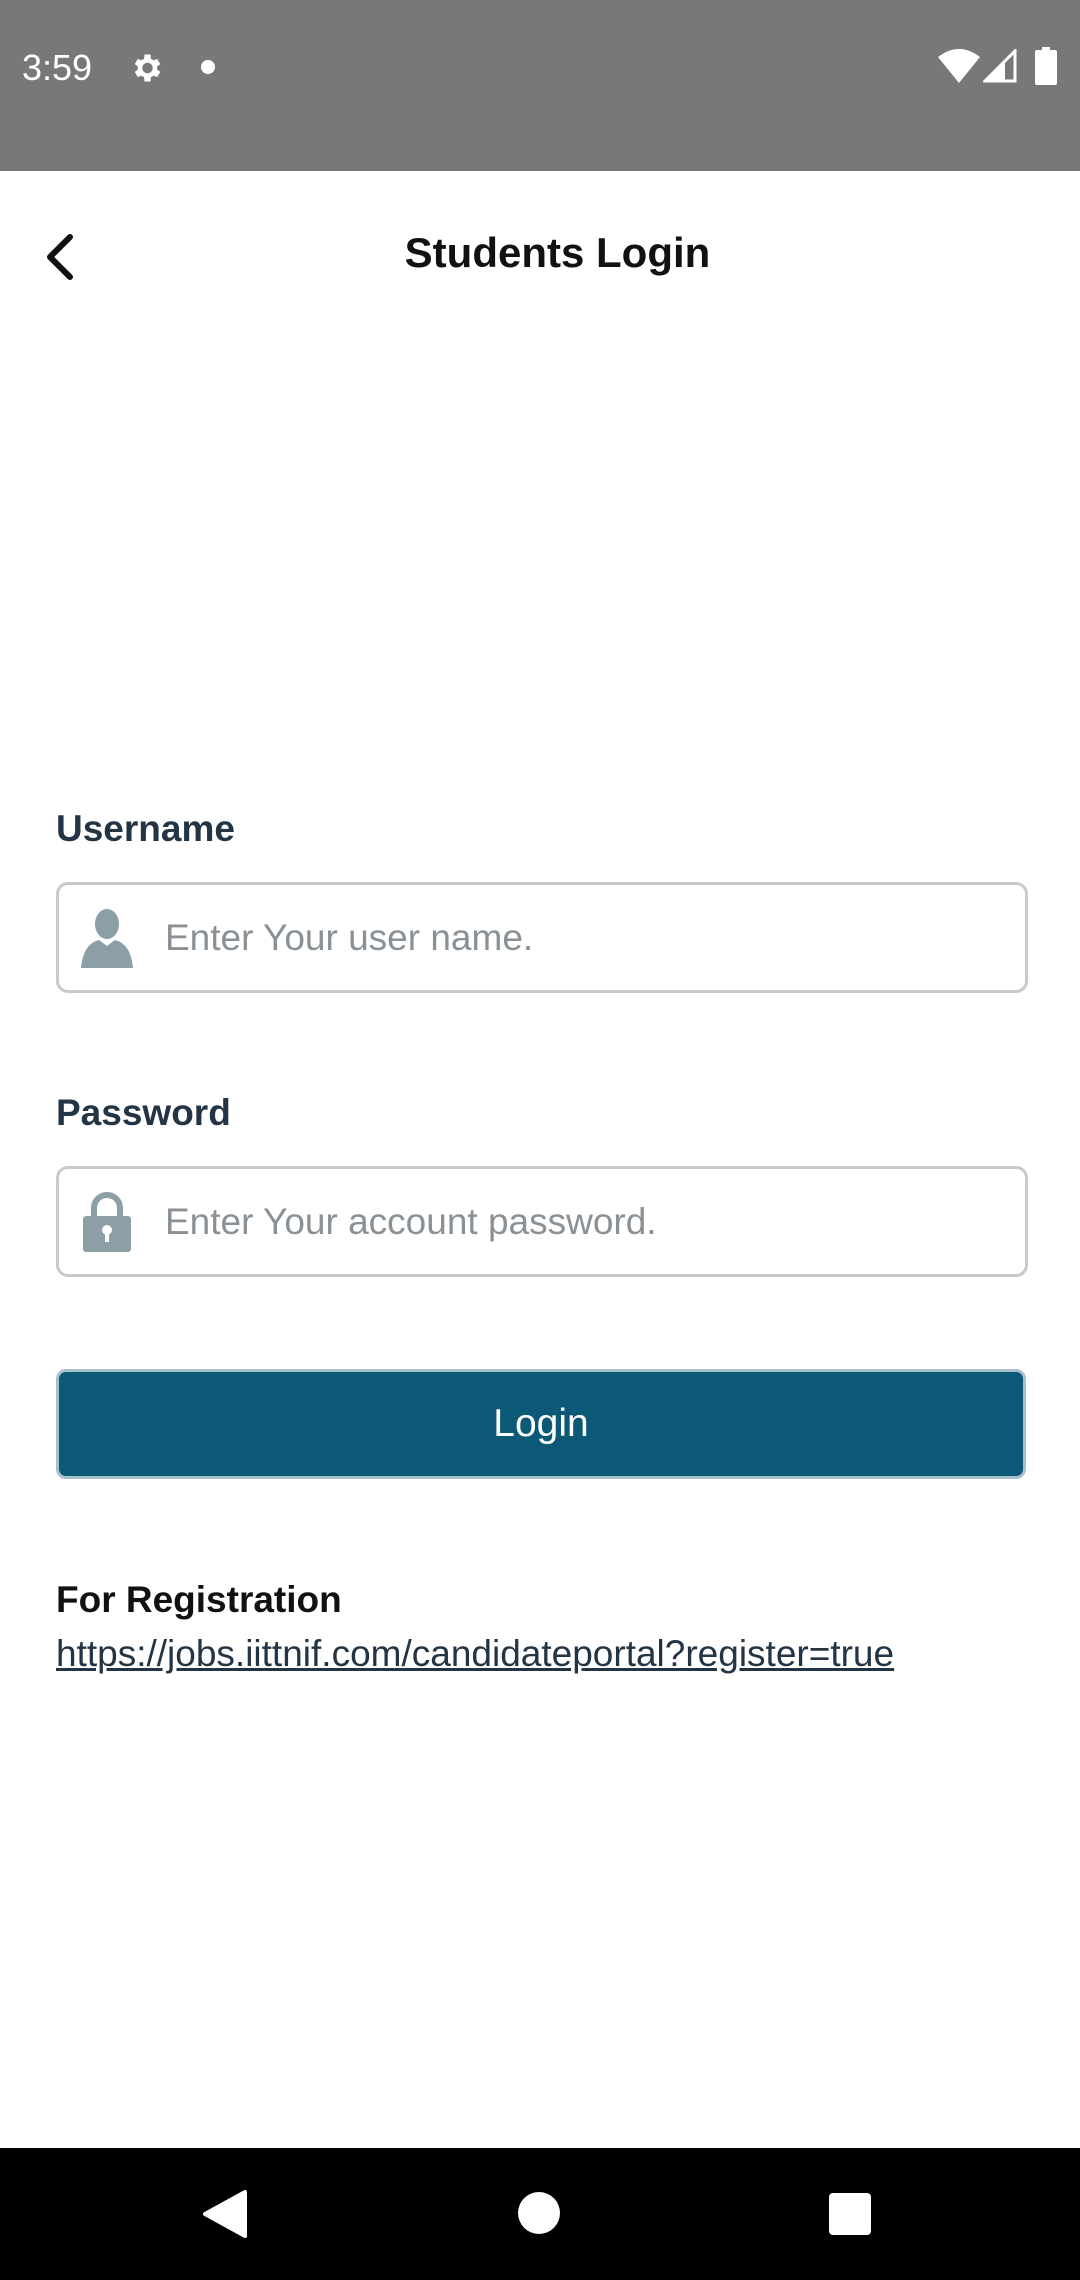 Image resolution: width=1080 pixels, height=2280 pixels. Describe the element at coordinates (1000, 66) in the screenshot. I see `signal-icon` at that location.